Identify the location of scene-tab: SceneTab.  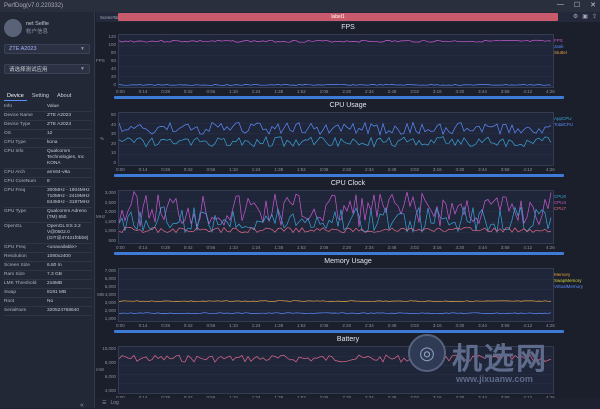
(110, 17).